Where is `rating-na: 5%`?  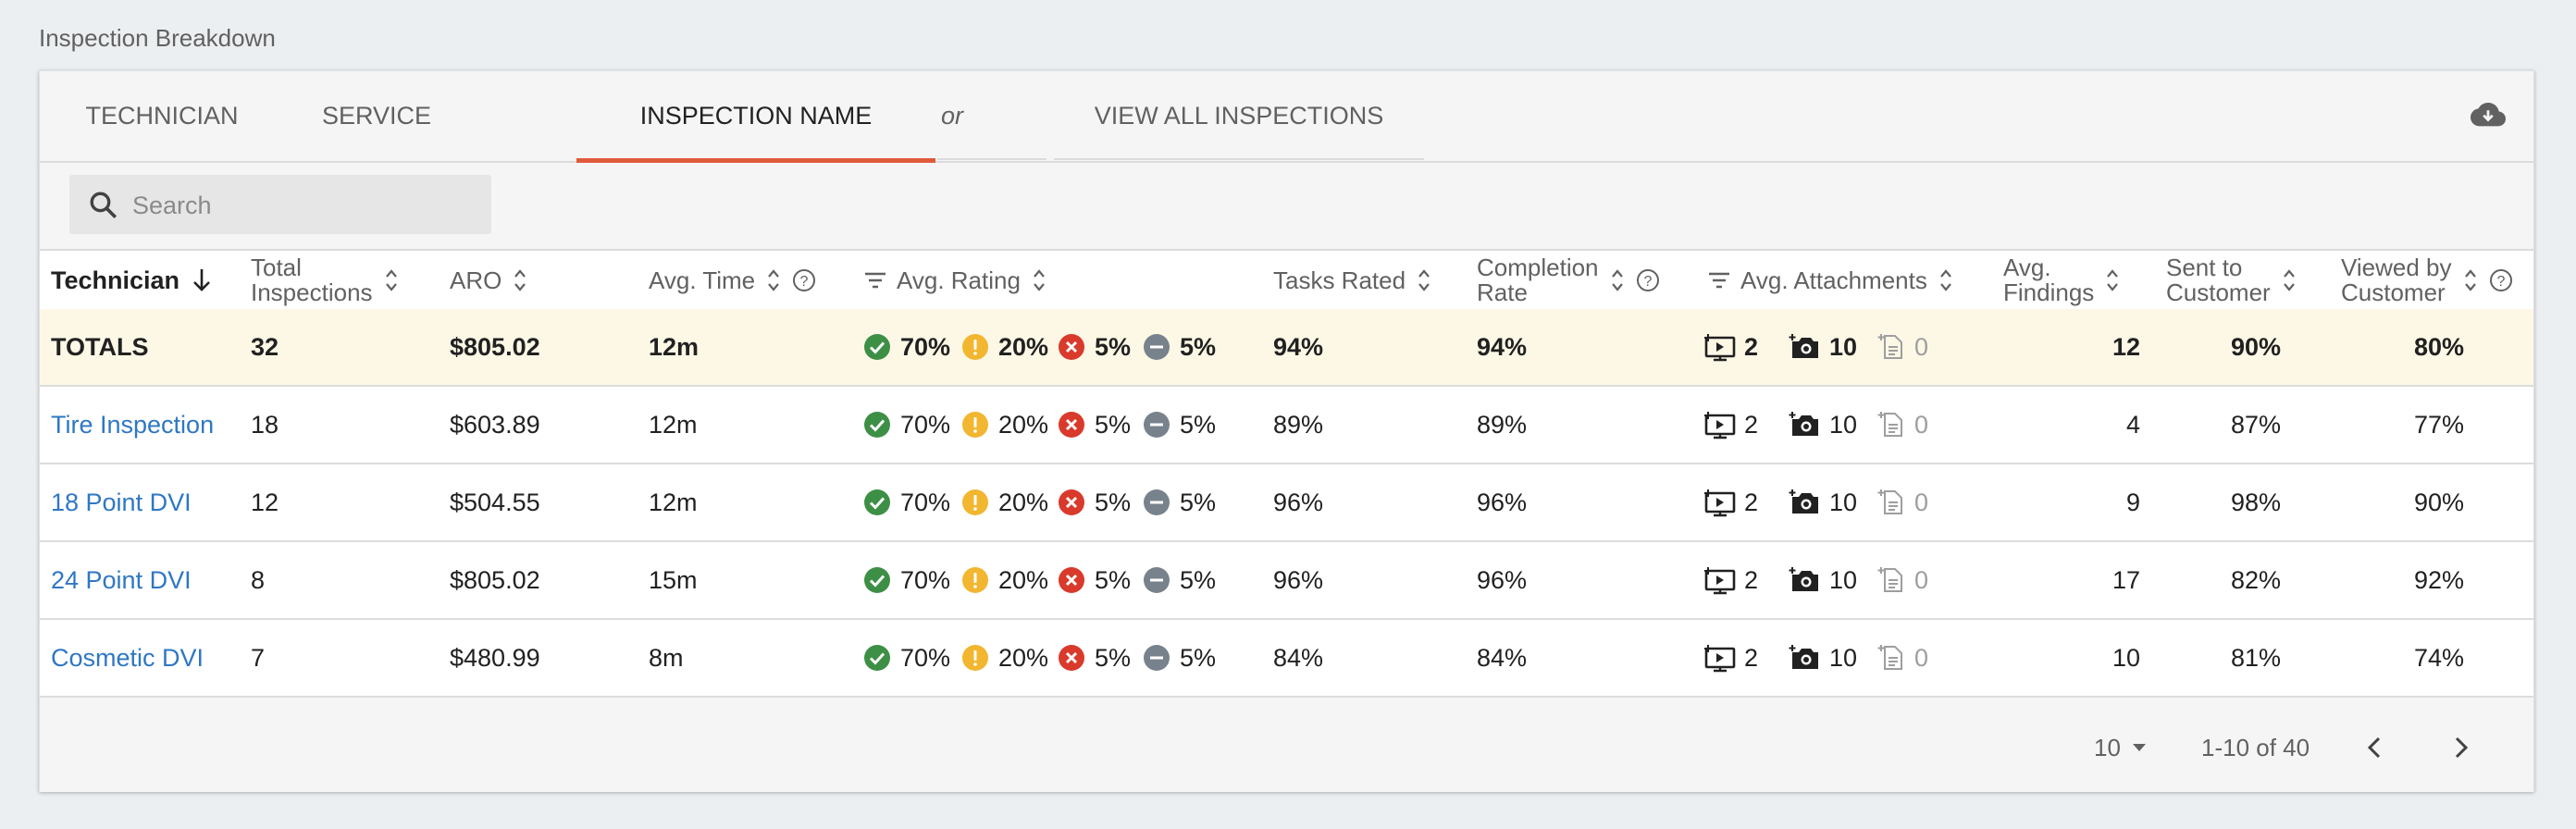 rating-na: 5% is located at coordinates (1180, 658).